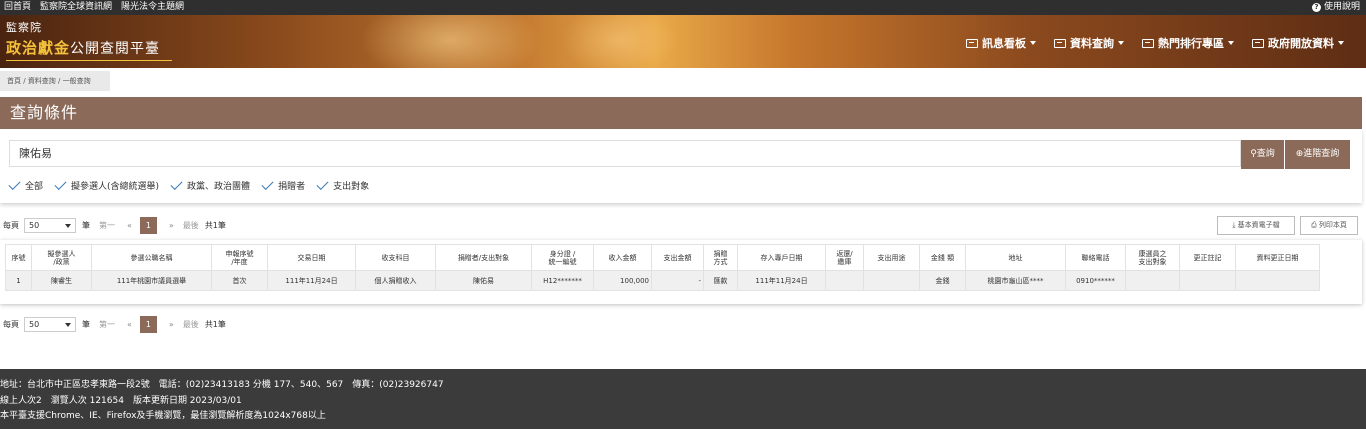 The width and height of the screenshot is (1366, 429). I want to click on nav-item-query: 資料查詢, so click(1089, 43).